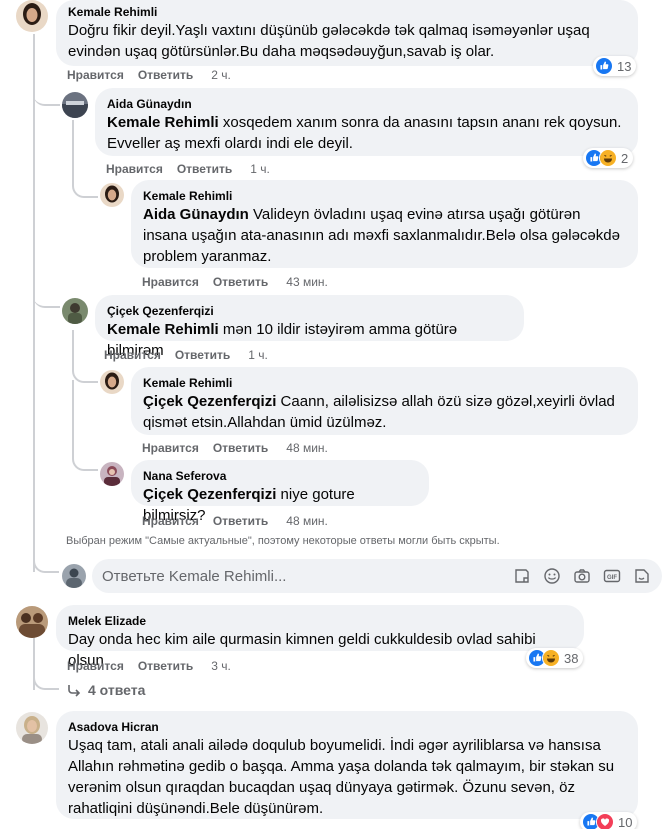  What do you see at coordinates (221, 666) in the screenshot?
I see `comment-time: 3 ч.` at bounding box center [221, 666].